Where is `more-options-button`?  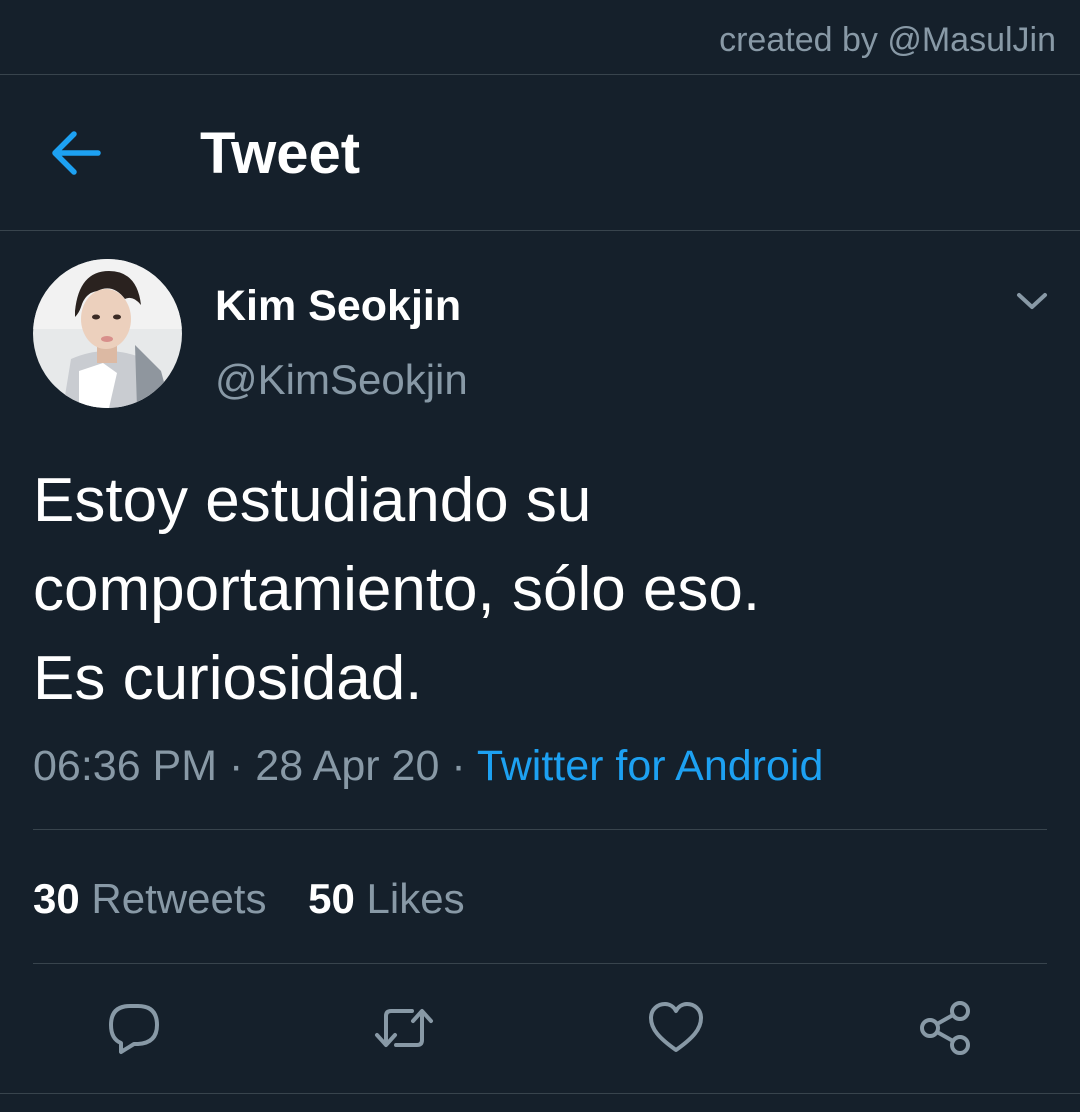
more-options-button is located at coordinates (1032, 300).